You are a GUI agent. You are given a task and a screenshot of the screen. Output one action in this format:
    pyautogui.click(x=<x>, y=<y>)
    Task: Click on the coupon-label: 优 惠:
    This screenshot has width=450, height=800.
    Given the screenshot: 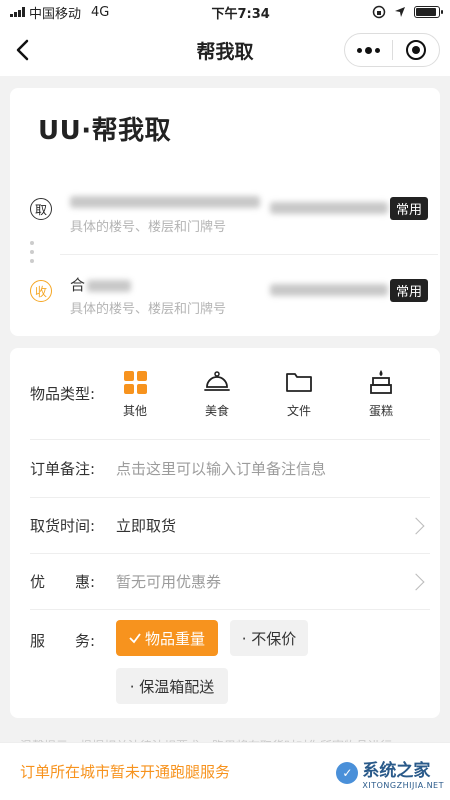 What is the action you would take?
    pyautogui.click(x=63, y=582)
    